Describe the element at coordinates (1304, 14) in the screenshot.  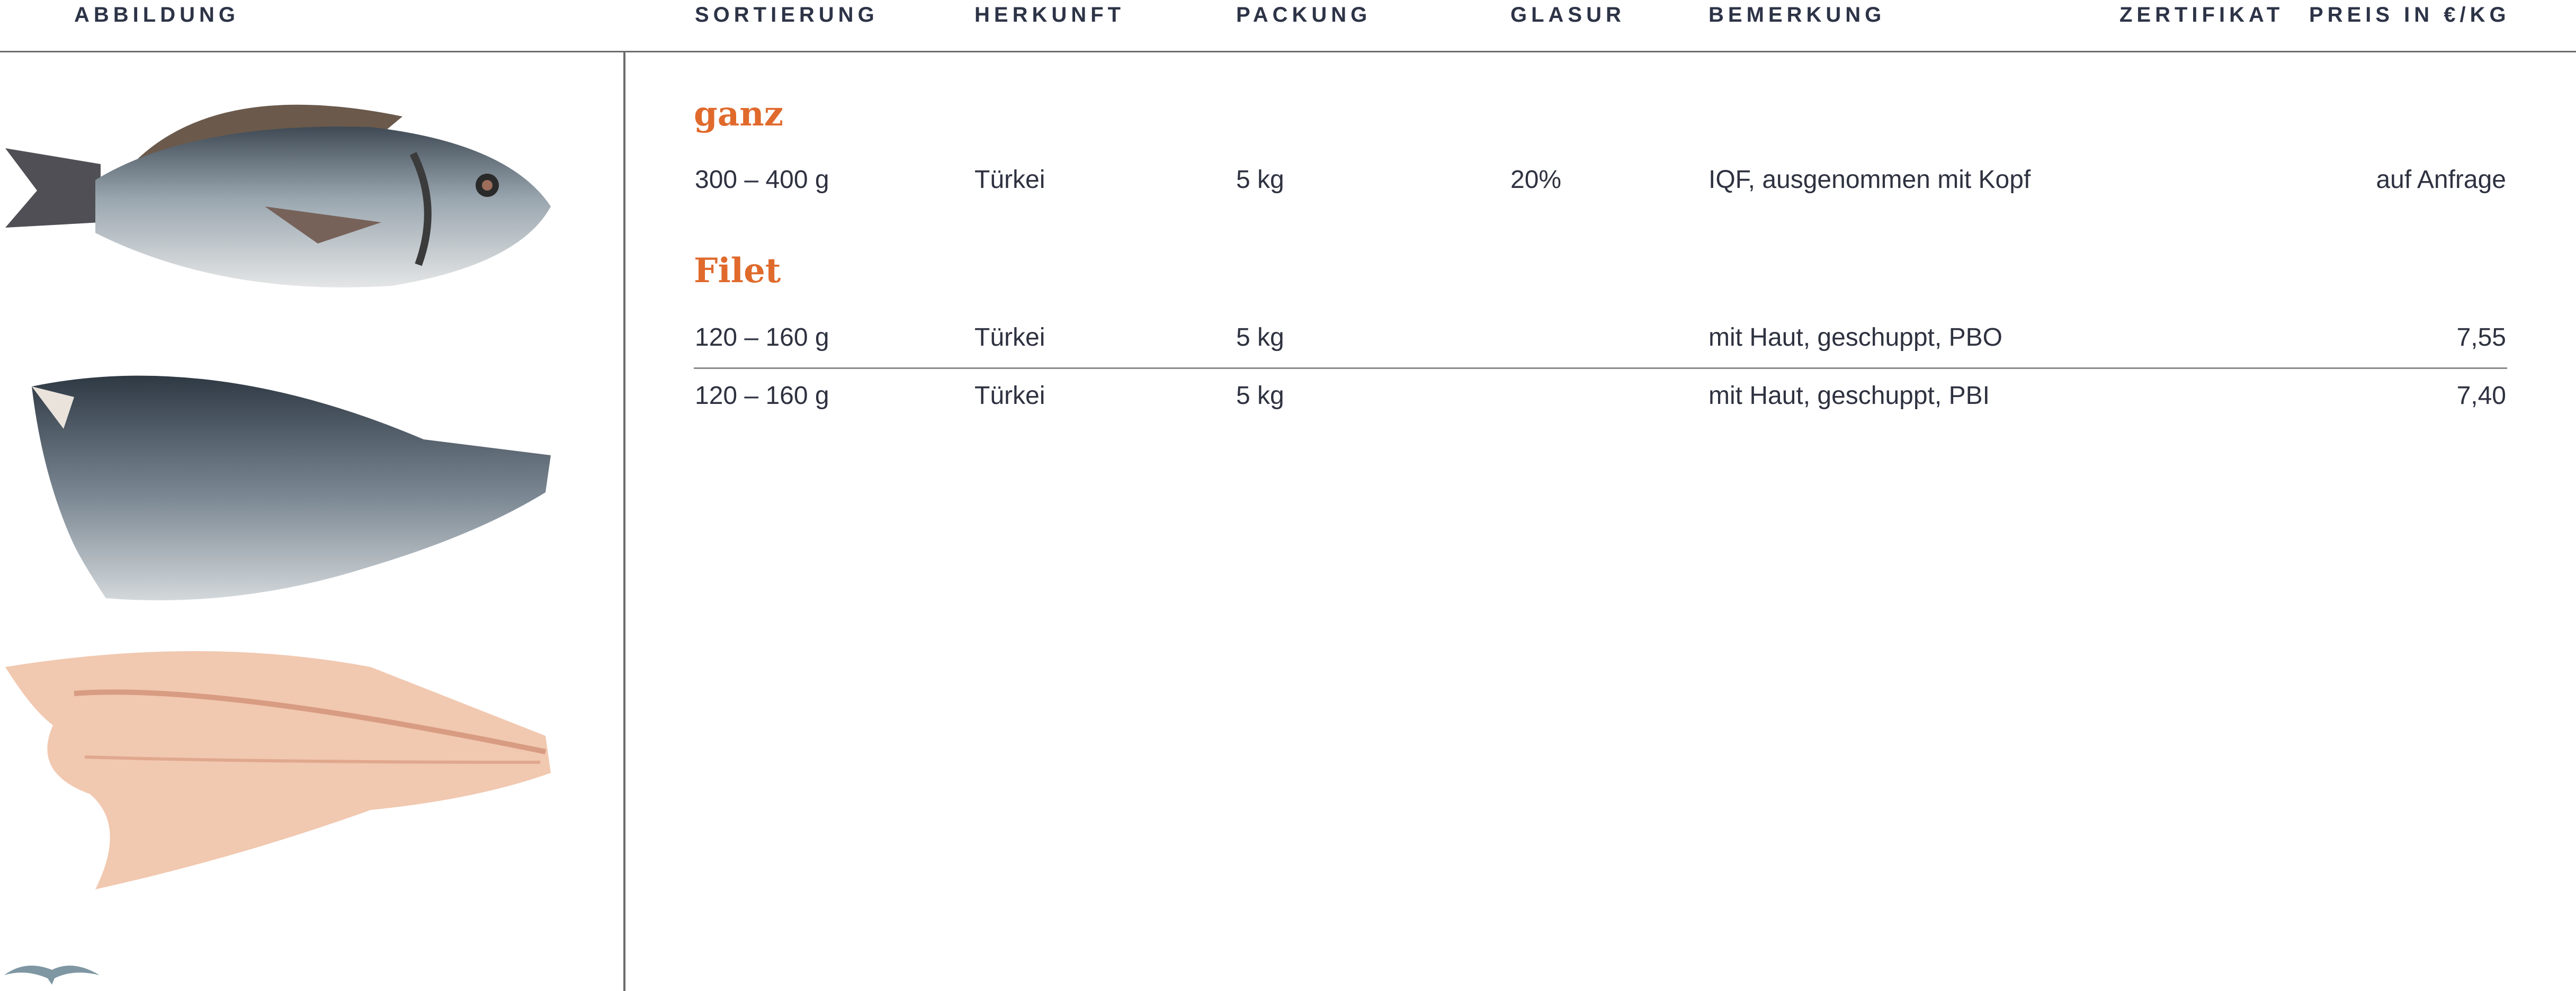
I see `header-packung: PACKUNG` at that location.